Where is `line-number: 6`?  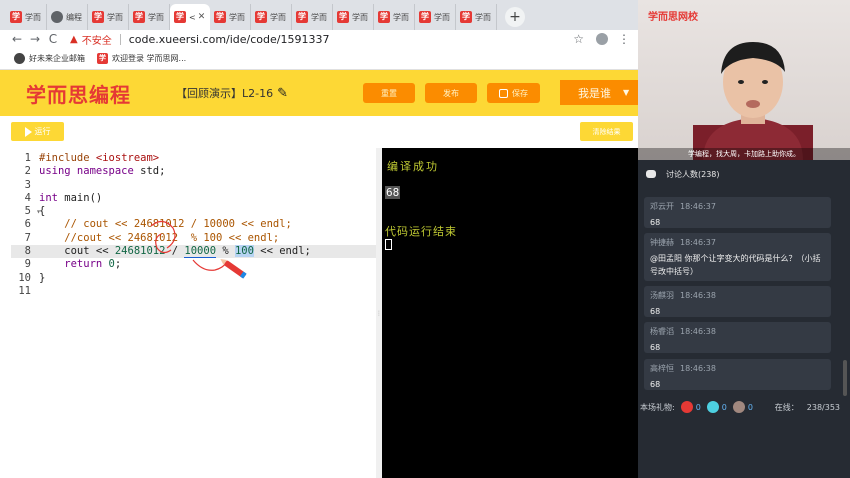
line-number: 6 is located at coordinates (27, 224).